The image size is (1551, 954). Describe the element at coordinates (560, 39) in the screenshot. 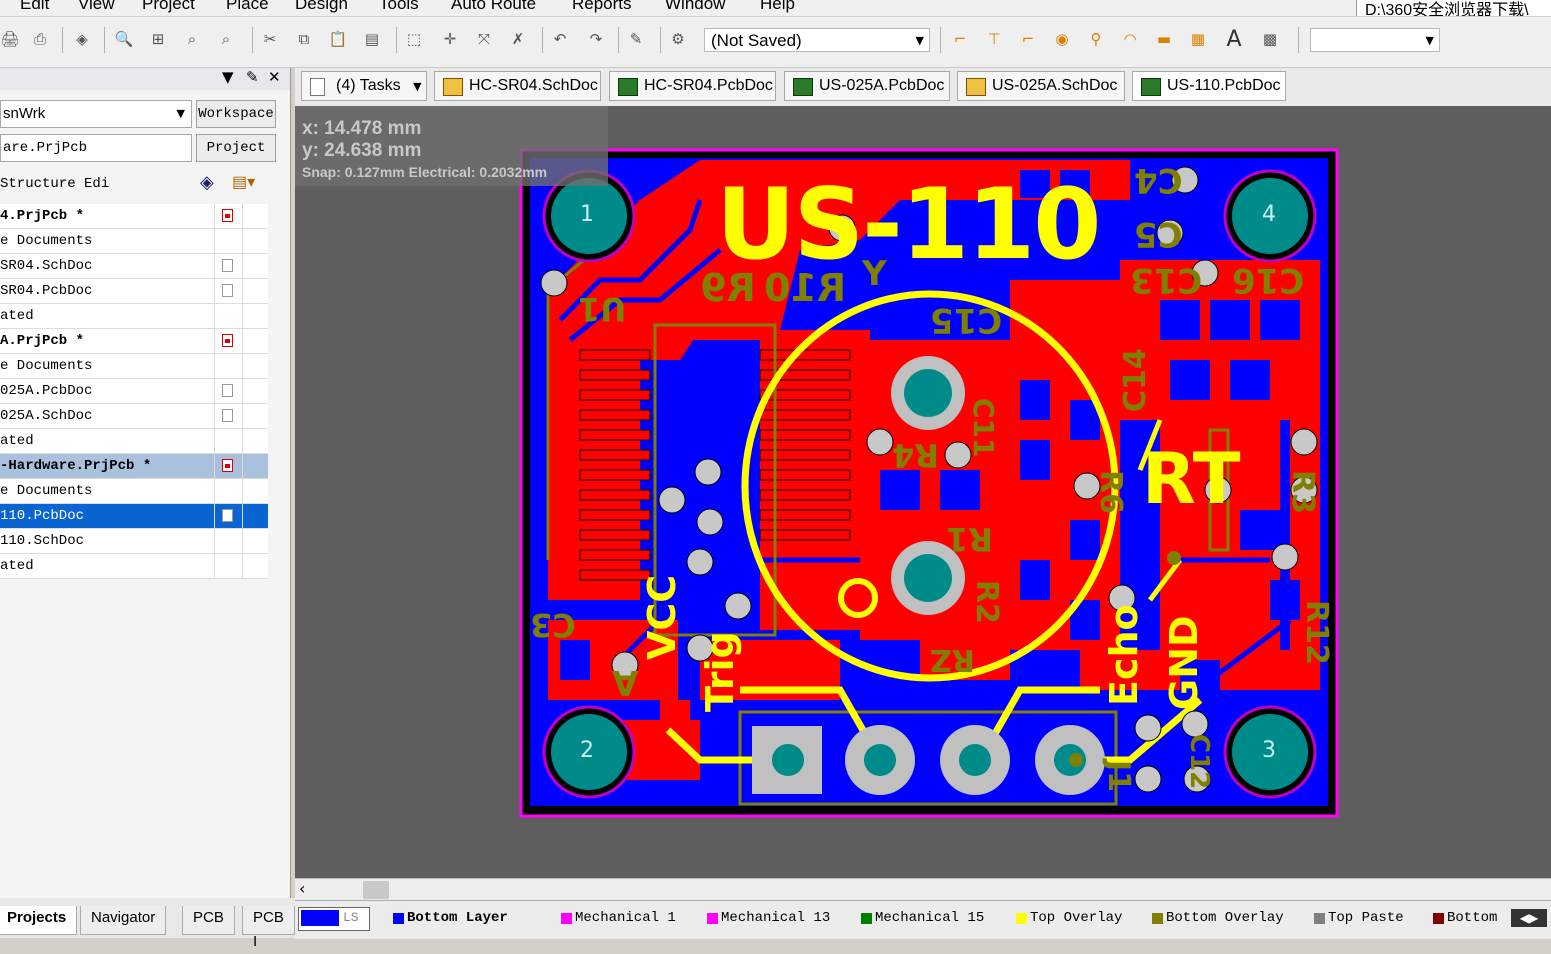

I see `undo-icon: ↶` at that location.